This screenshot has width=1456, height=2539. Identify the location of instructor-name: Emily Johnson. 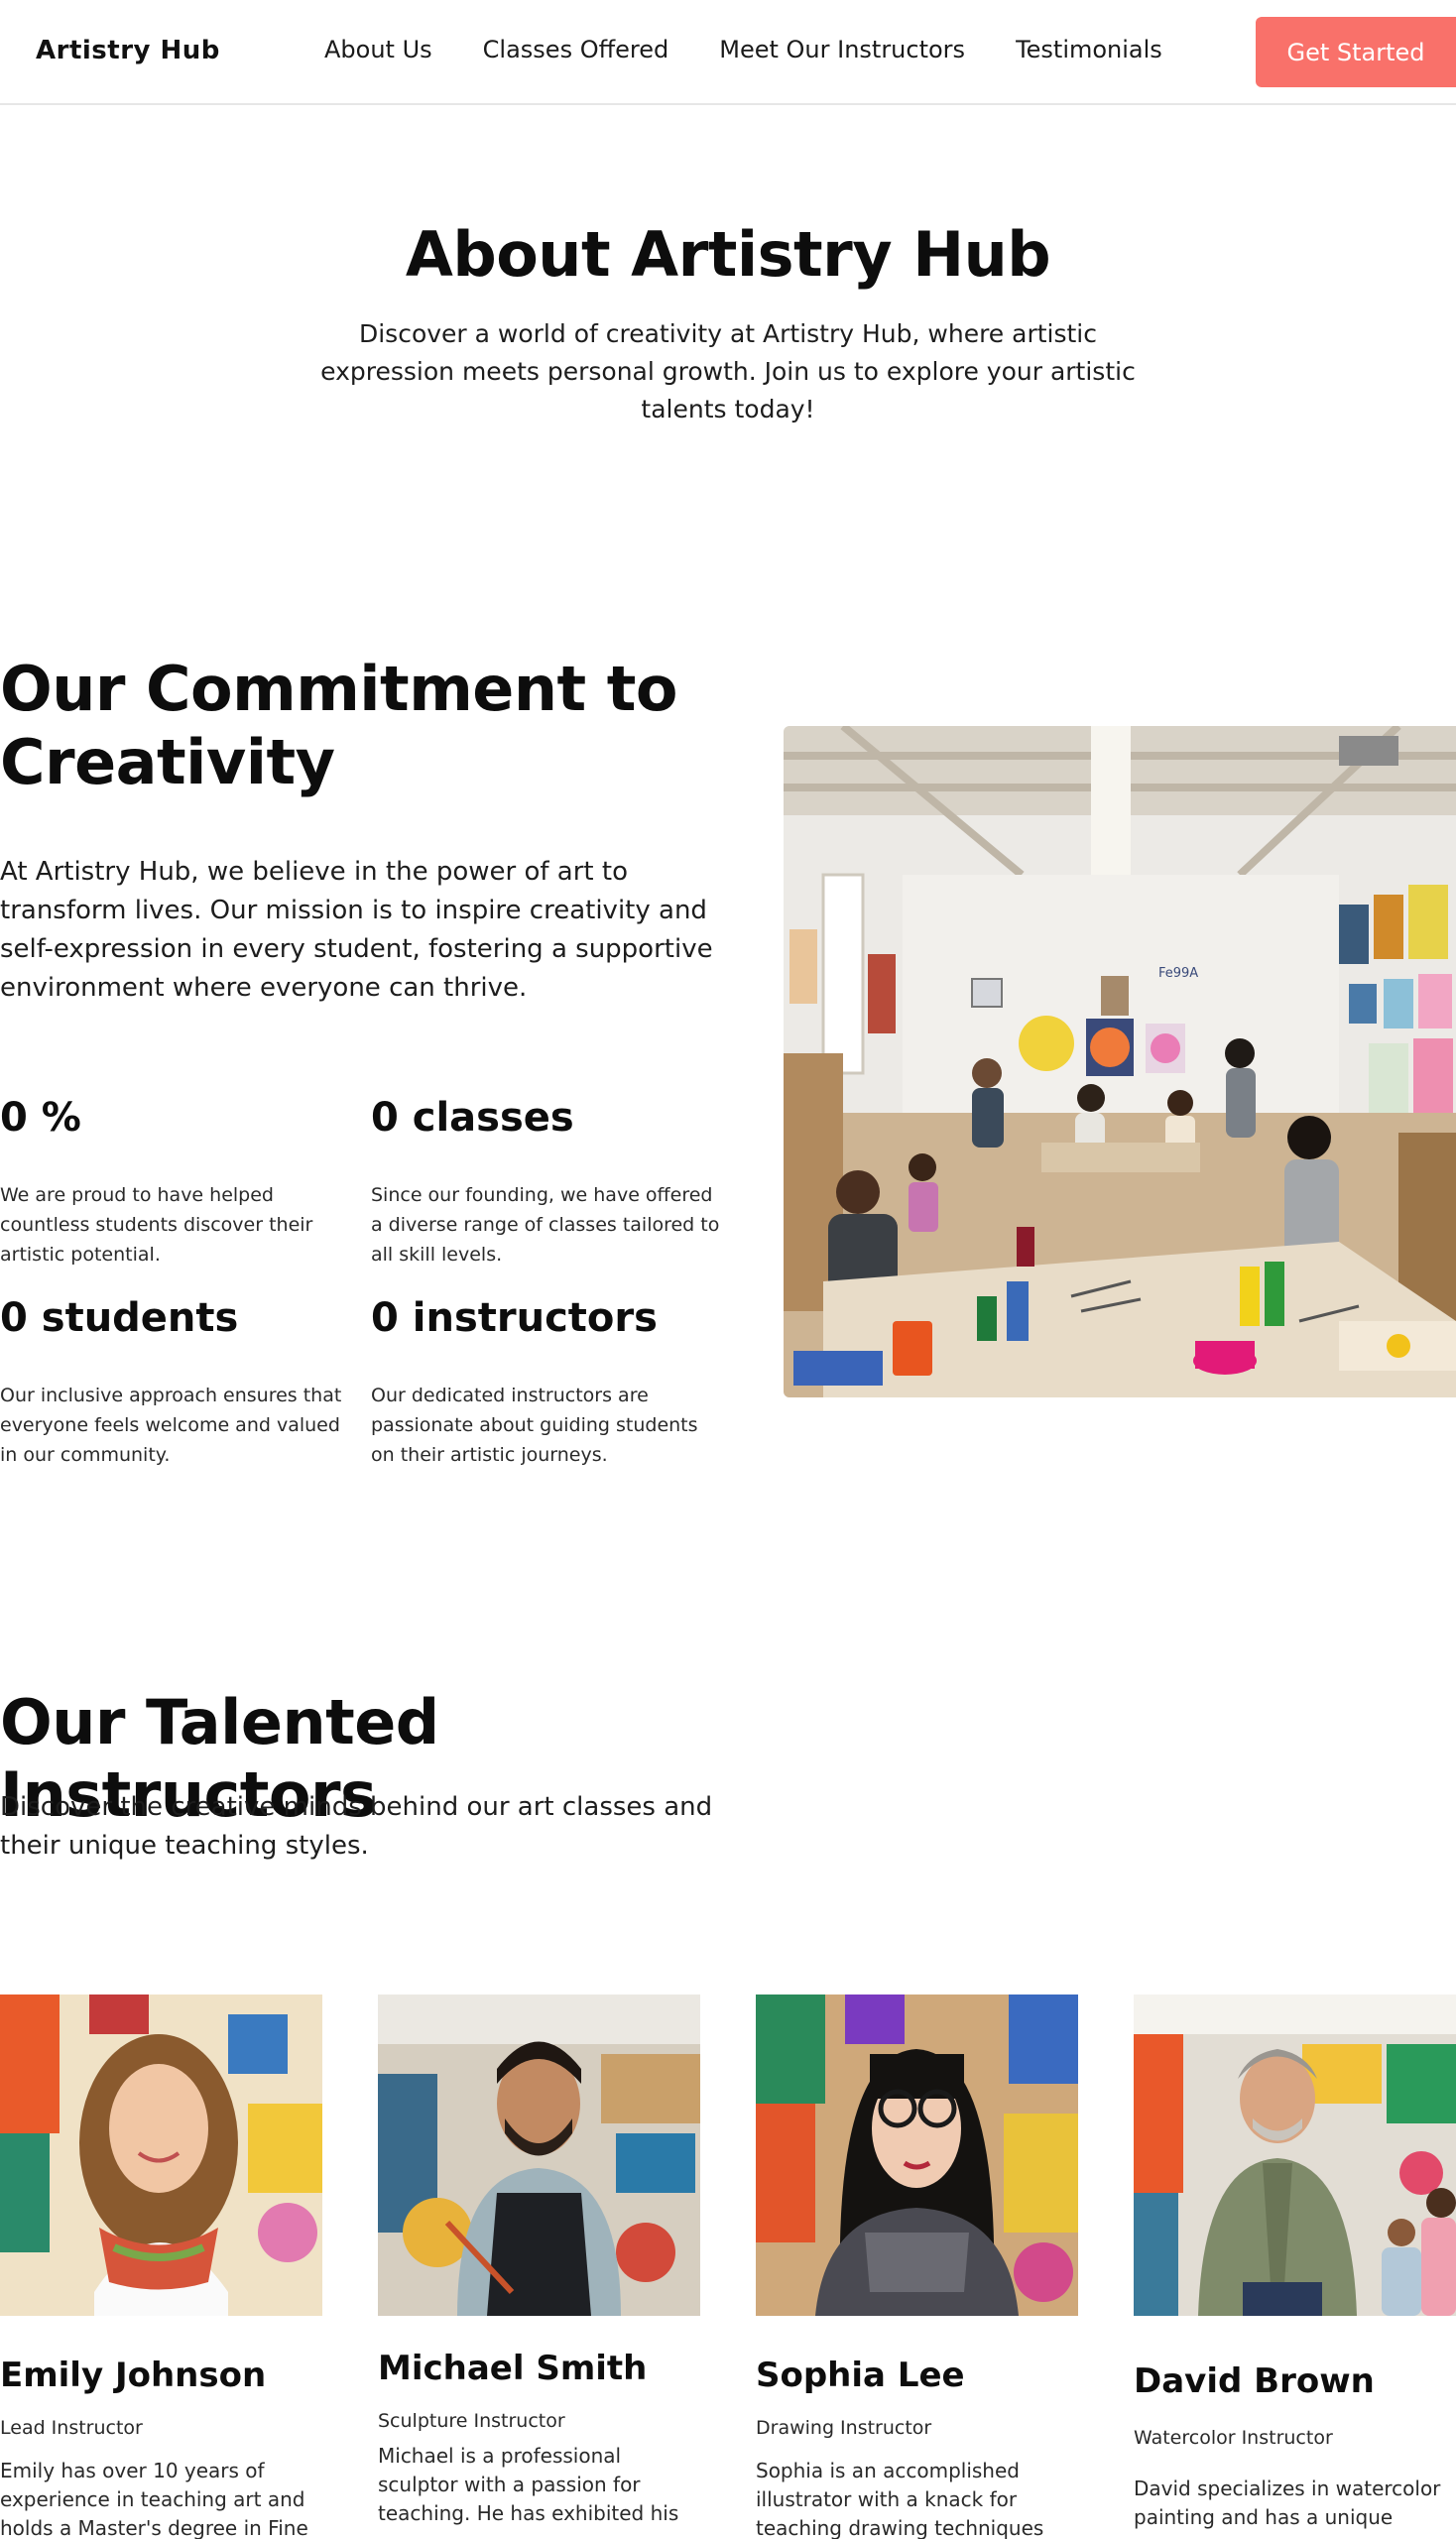
(133, 2375).